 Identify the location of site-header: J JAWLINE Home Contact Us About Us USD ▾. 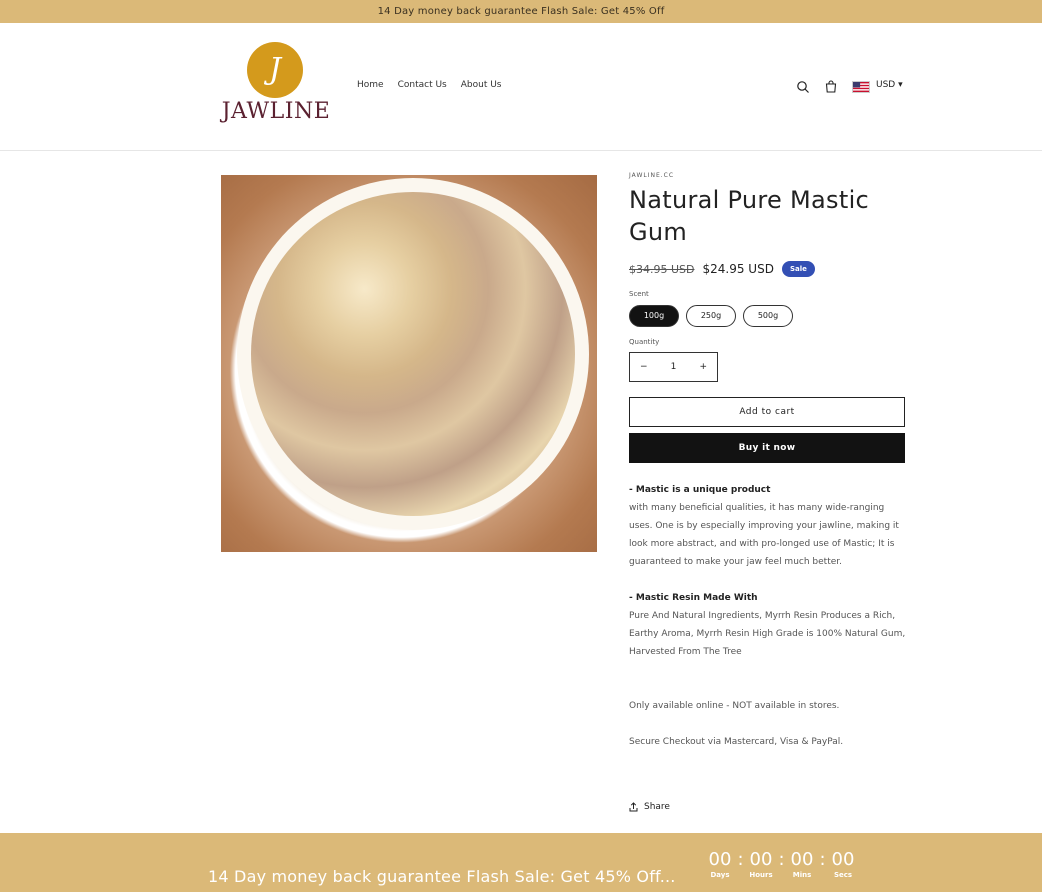
(521, 87).